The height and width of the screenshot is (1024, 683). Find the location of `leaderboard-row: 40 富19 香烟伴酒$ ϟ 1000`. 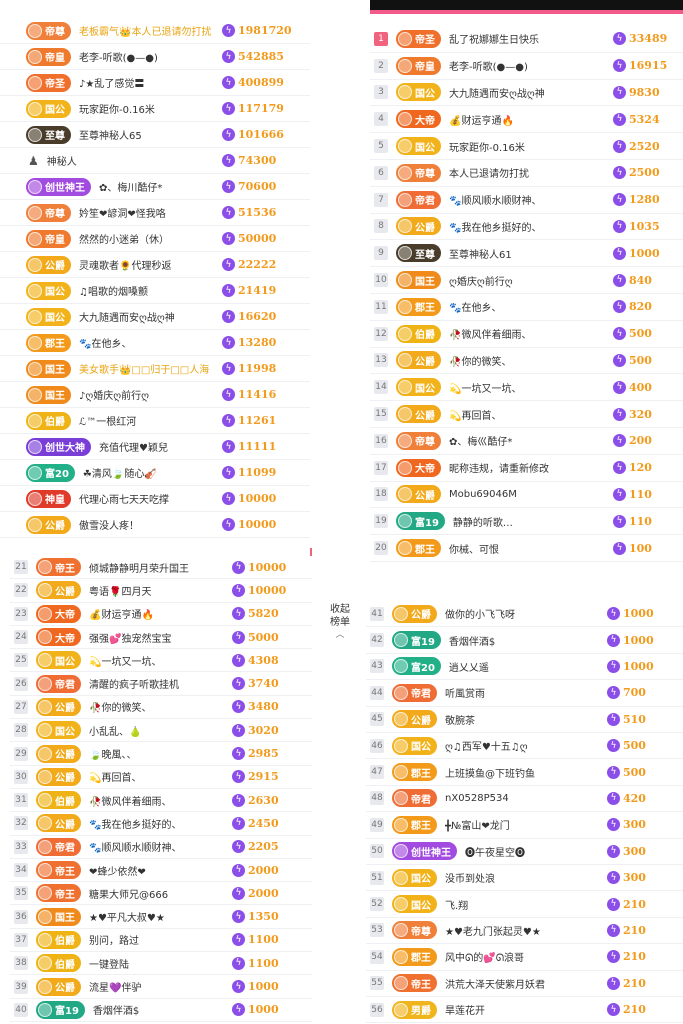

leaderboard-row: 40 富19 香烟伴酒$ ϟ 1000 is located at coordinates (161, 1010).